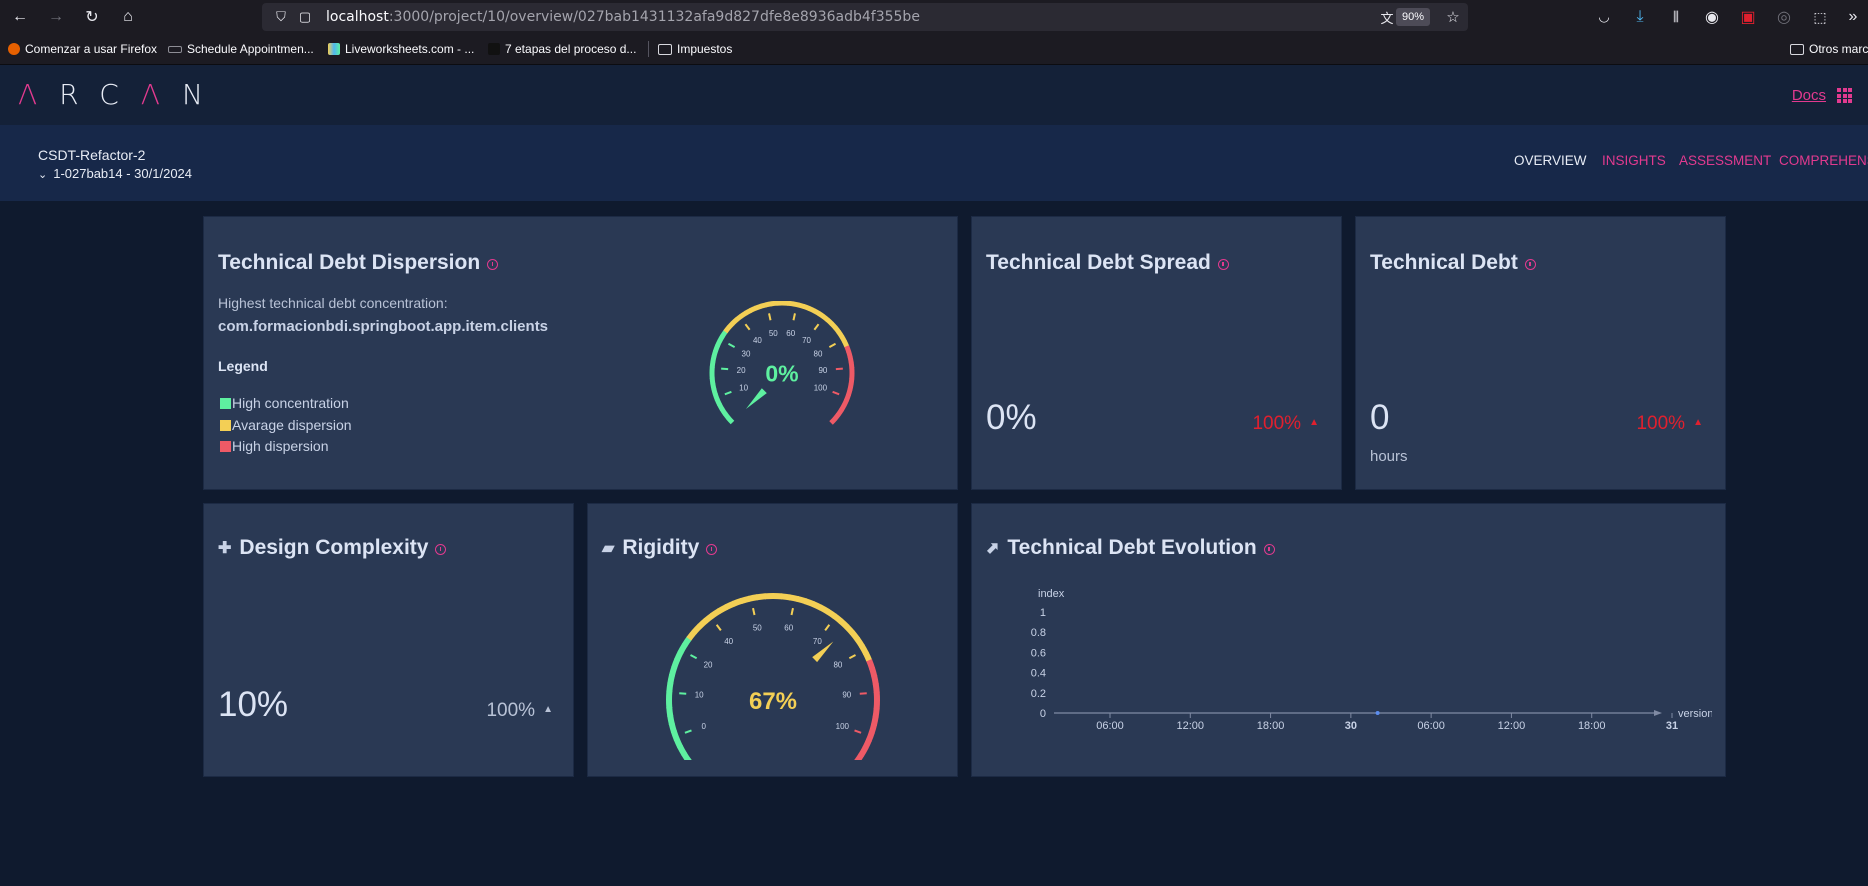 The width and height of the screenshot is (1868, 886). Describe the element at coordinates (773, 701) in the screenshot. I see `gauge-value-label: 67%` at that location.